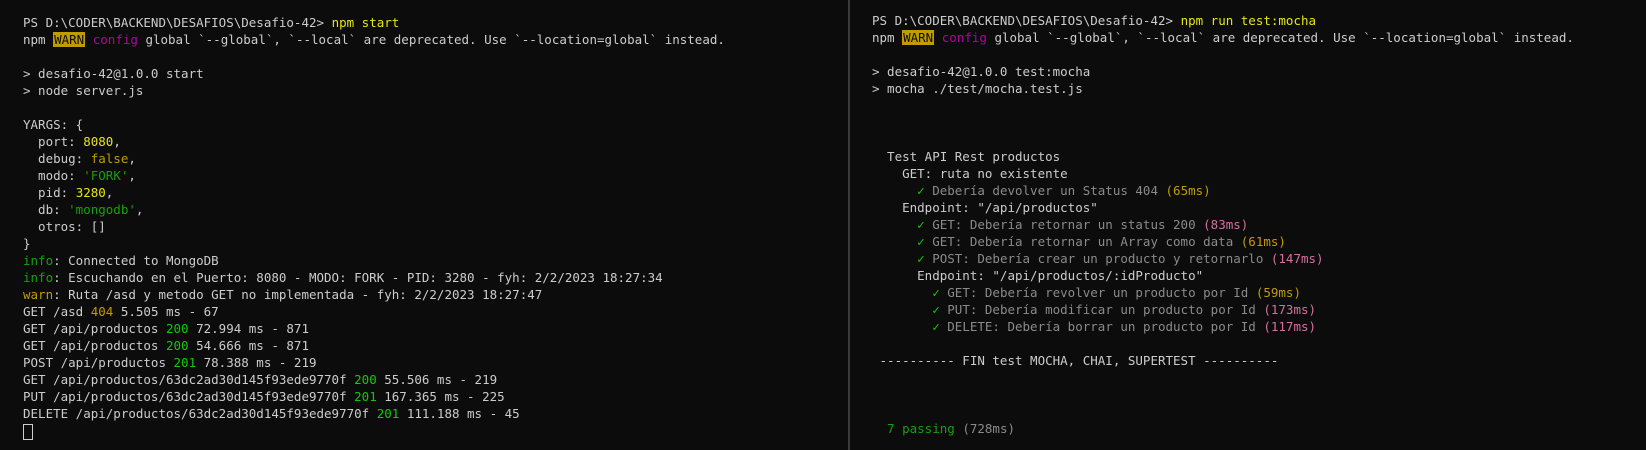 This screenshot has height=450, width=1646. I want to click on yargs-port: port: 8080,, so click(72, 141).